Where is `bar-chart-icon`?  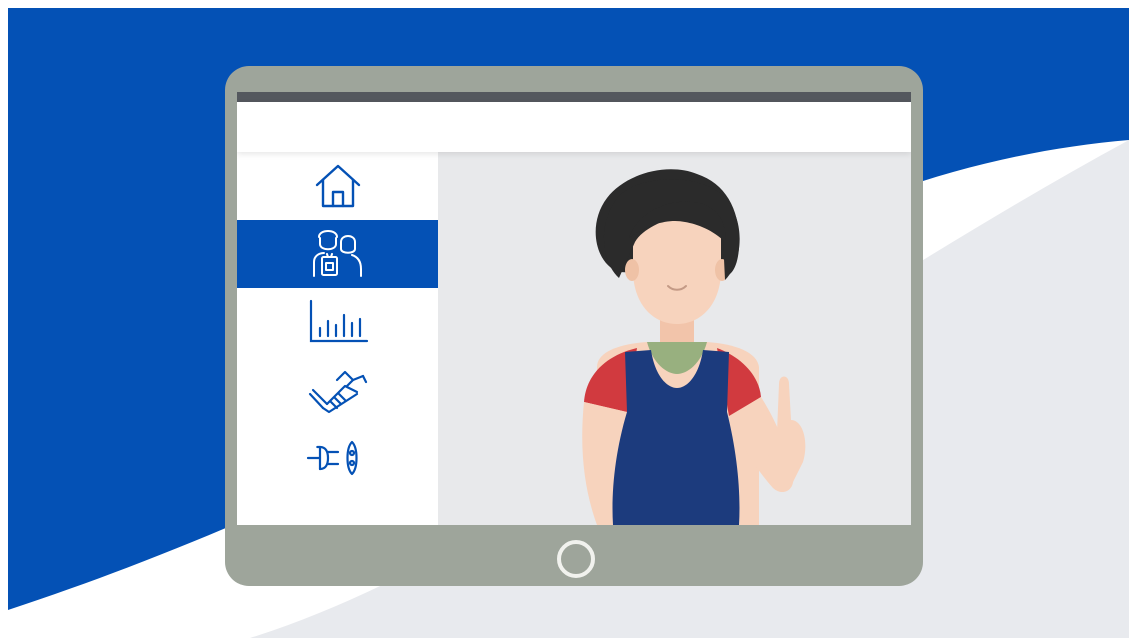 bar-chart-icon is located at coordinates (338, 321).